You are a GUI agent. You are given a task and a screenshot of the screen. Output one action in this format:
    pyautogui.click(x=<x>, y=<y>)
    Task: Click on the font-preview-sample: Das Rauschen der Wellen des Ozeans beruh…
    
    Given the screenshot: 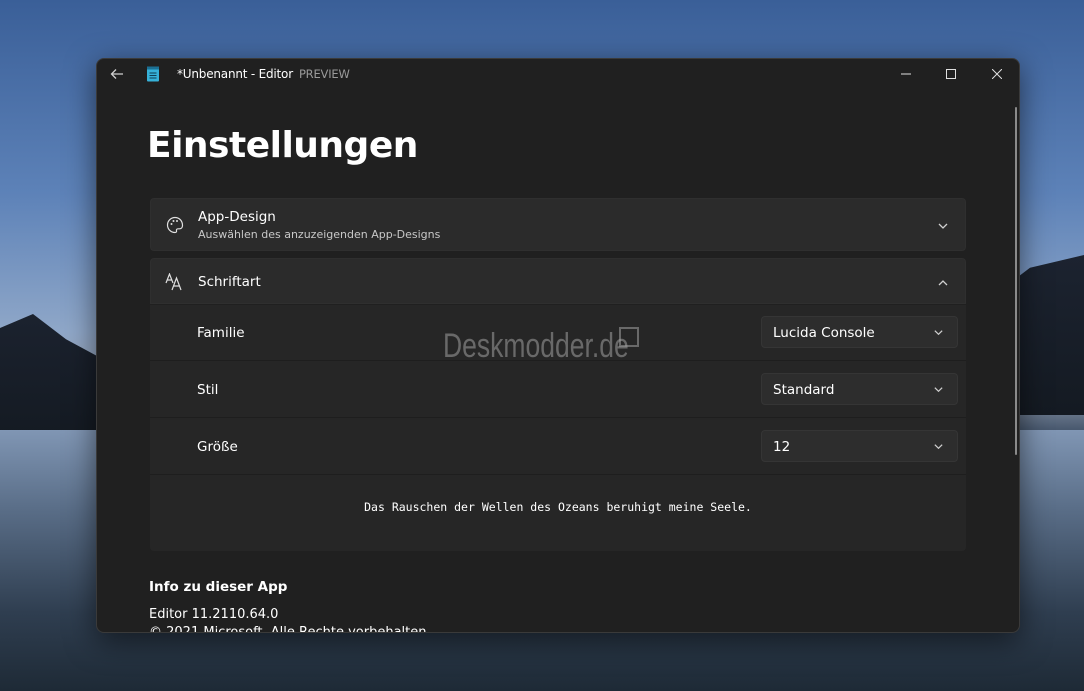 What is the action you would take?
    pyautogui.click(x=558, y=507)
    